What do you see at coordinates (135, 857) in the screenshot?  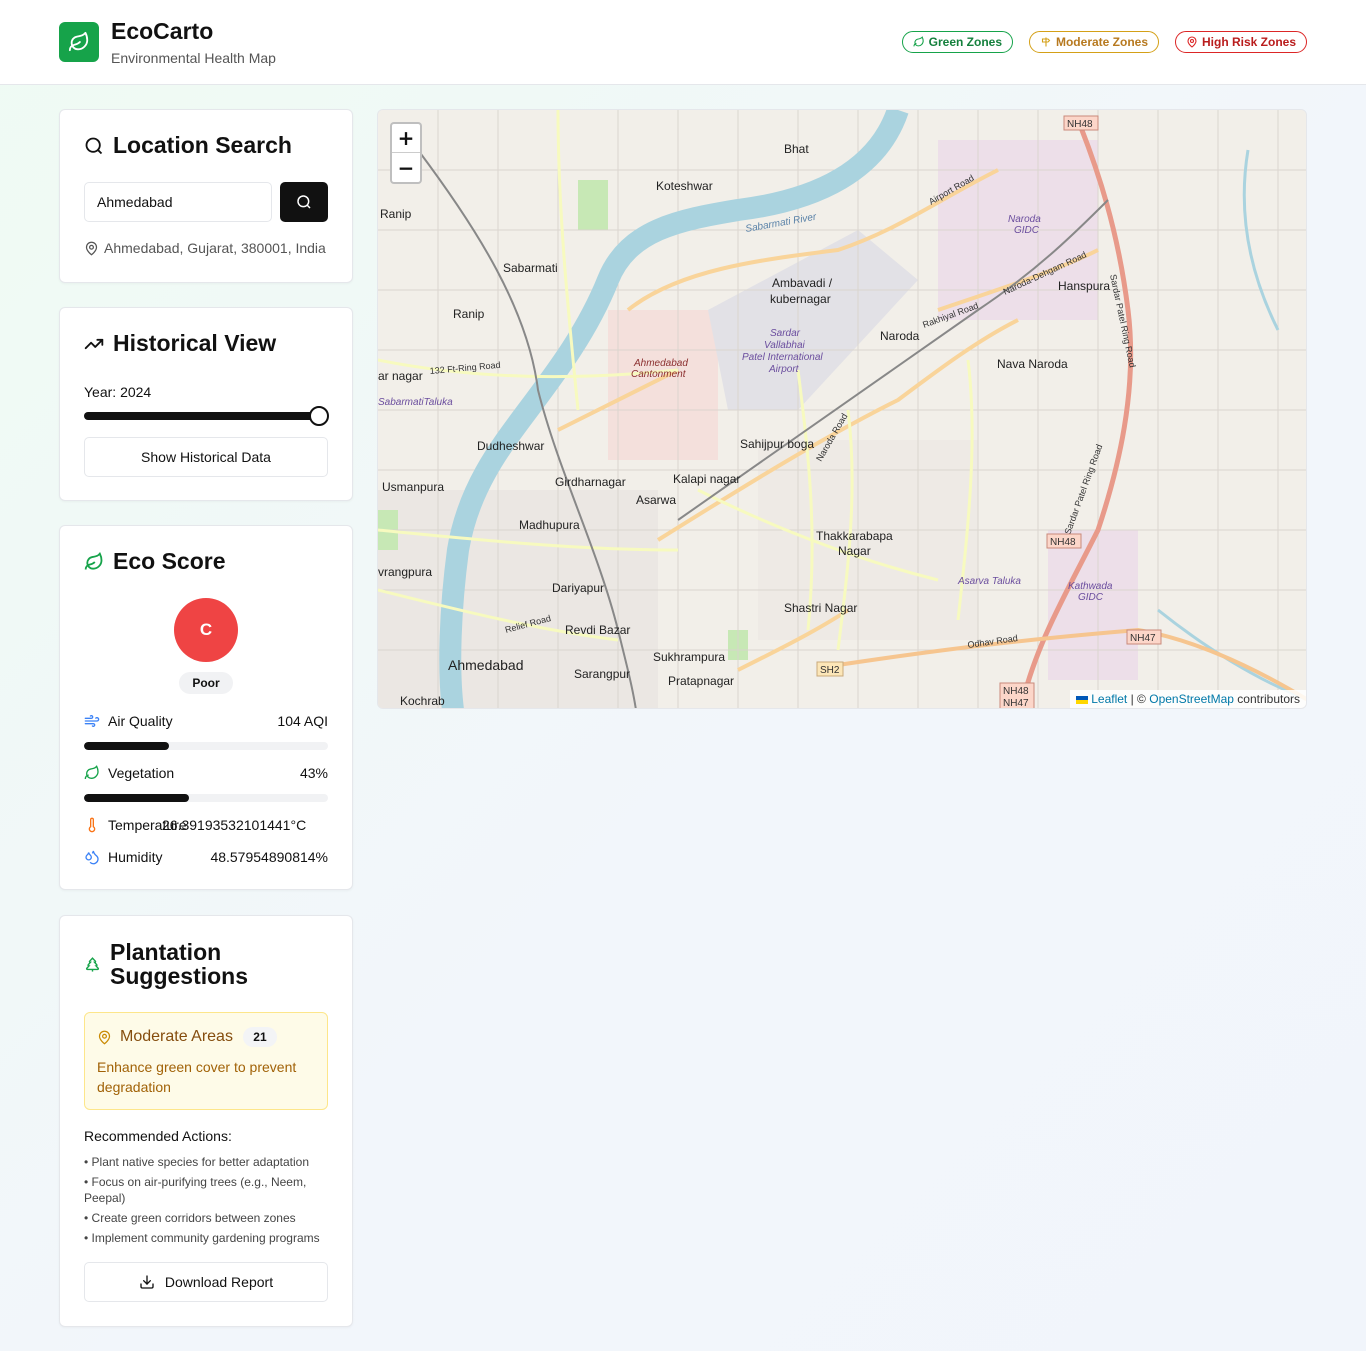 I see `metric-label: Humidity` at bounding box center [135, 857].